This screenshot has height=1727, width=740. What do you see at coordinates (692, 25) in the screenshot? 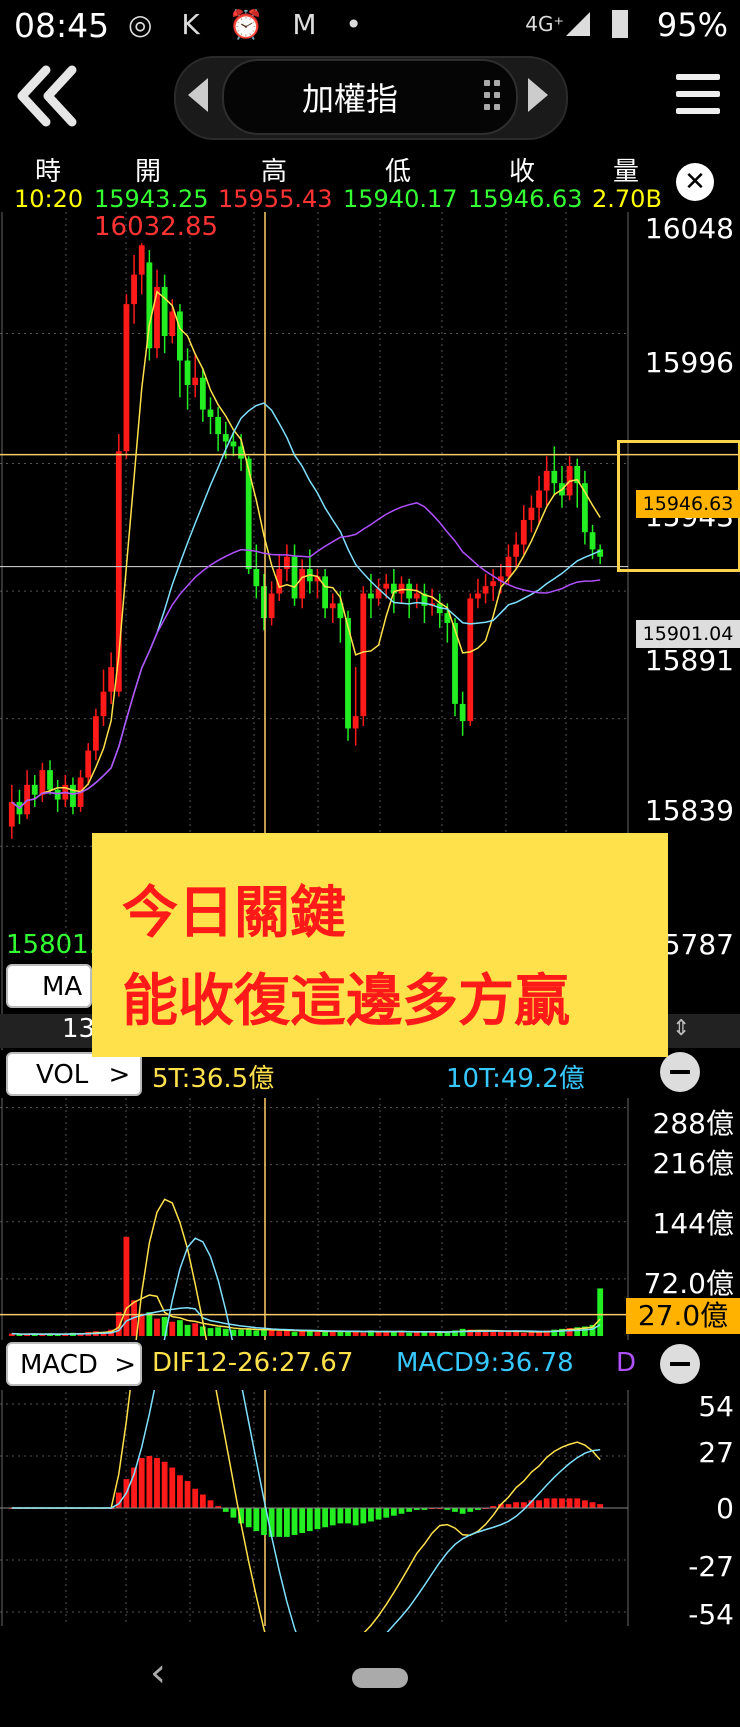
I see `battery-percent: 95%` at bounding box center [692, 25].